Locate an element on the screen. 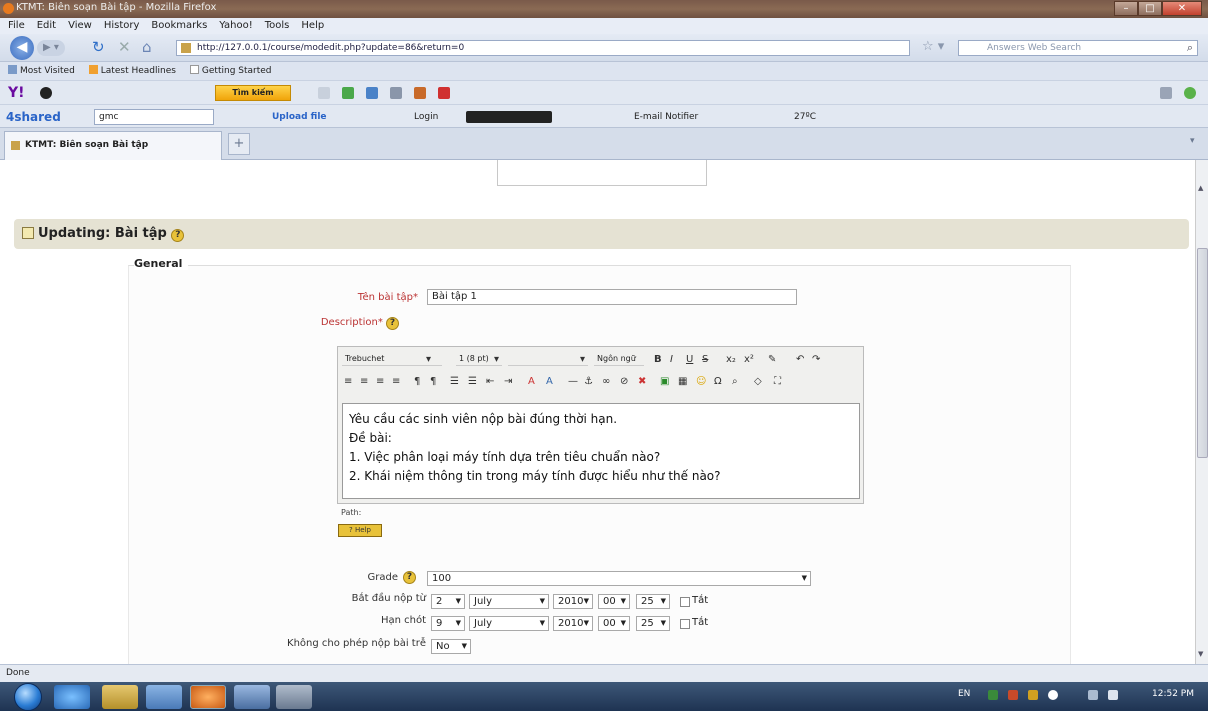  menu-help: Help is located at coordinates (312, 26).